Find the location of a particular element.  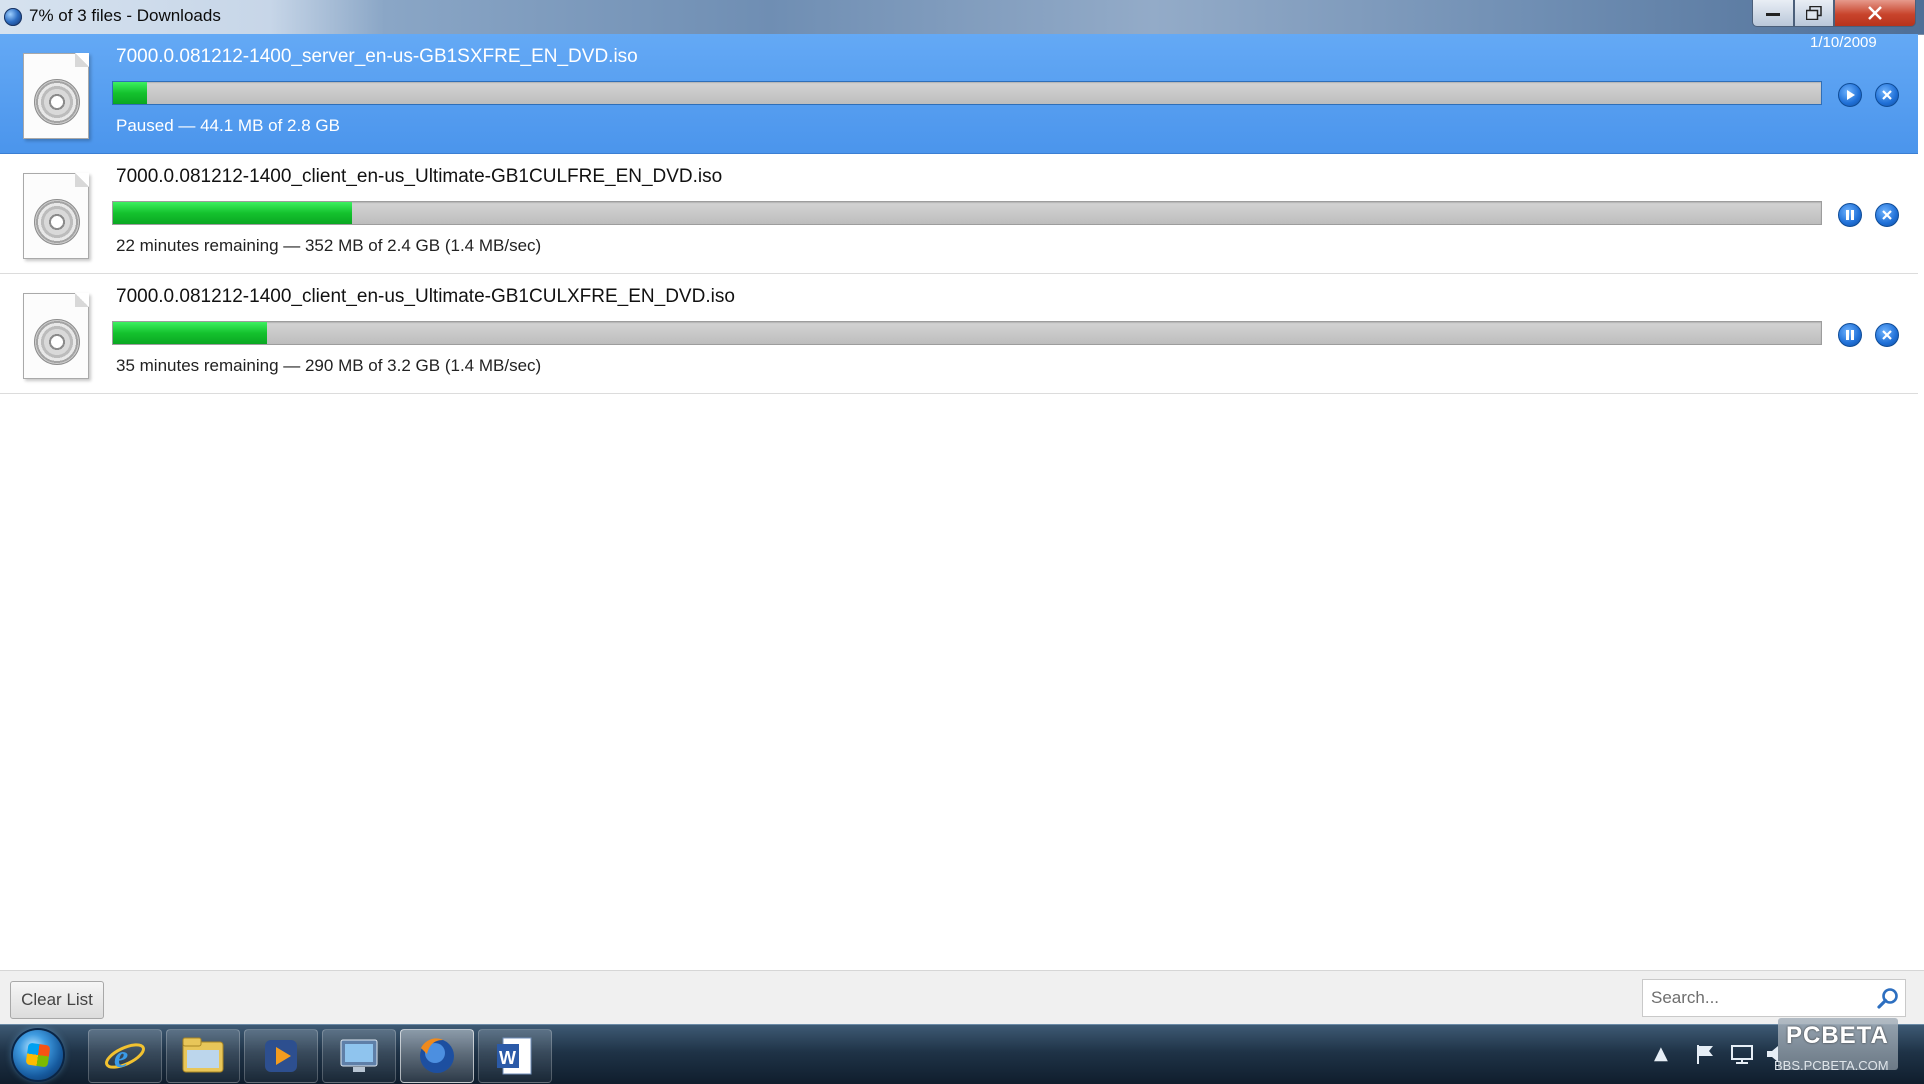

word-icon: W is located at coordinates (515, 1056).